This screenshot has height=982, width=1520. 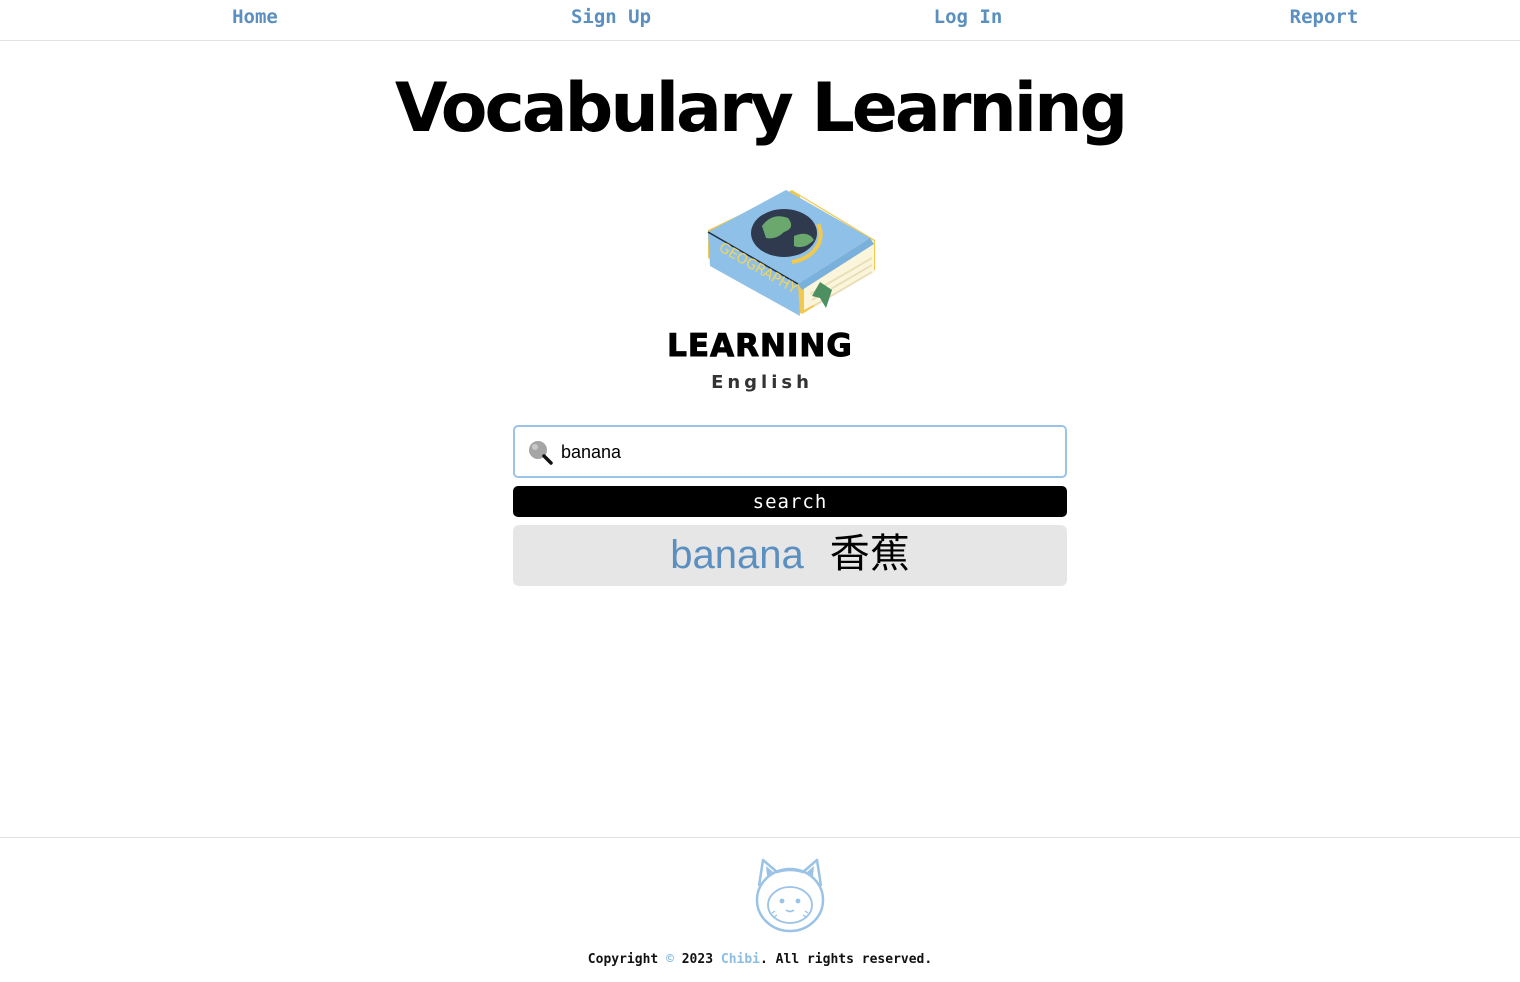 I want to click on book-logo: GEOGRAPHY, so click(x=790, y=256).